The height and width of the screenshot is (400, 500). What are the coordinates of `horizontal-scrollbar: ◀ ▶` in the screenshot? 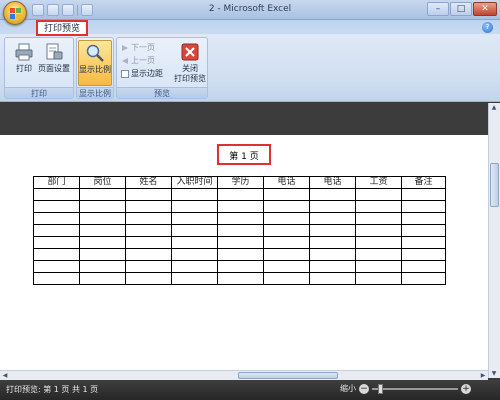 It's located at (244, 375).